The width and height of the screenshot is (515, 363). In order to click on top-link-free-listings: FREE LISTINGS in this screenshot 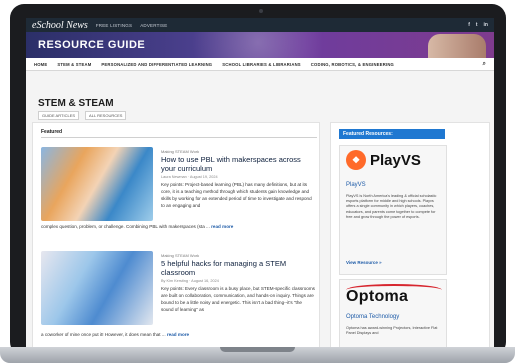, I will do `click(114, 25)`.